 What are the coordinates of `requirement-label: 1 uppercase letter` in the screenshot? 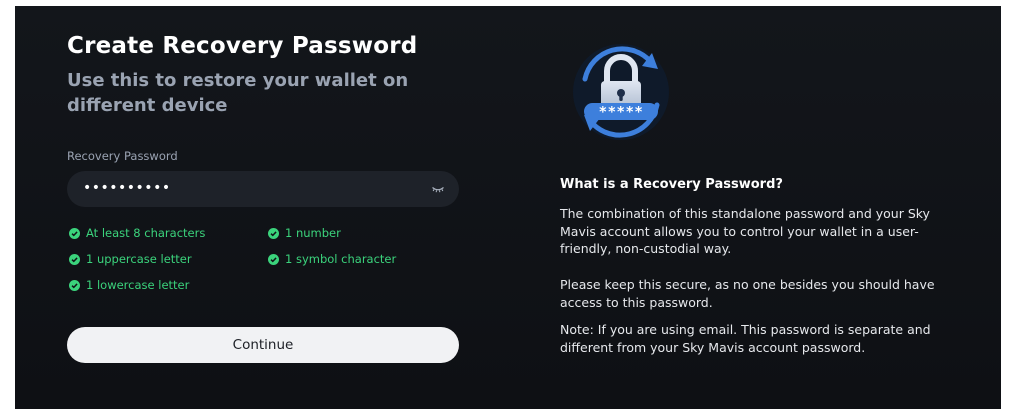 It's located at (139, 259).